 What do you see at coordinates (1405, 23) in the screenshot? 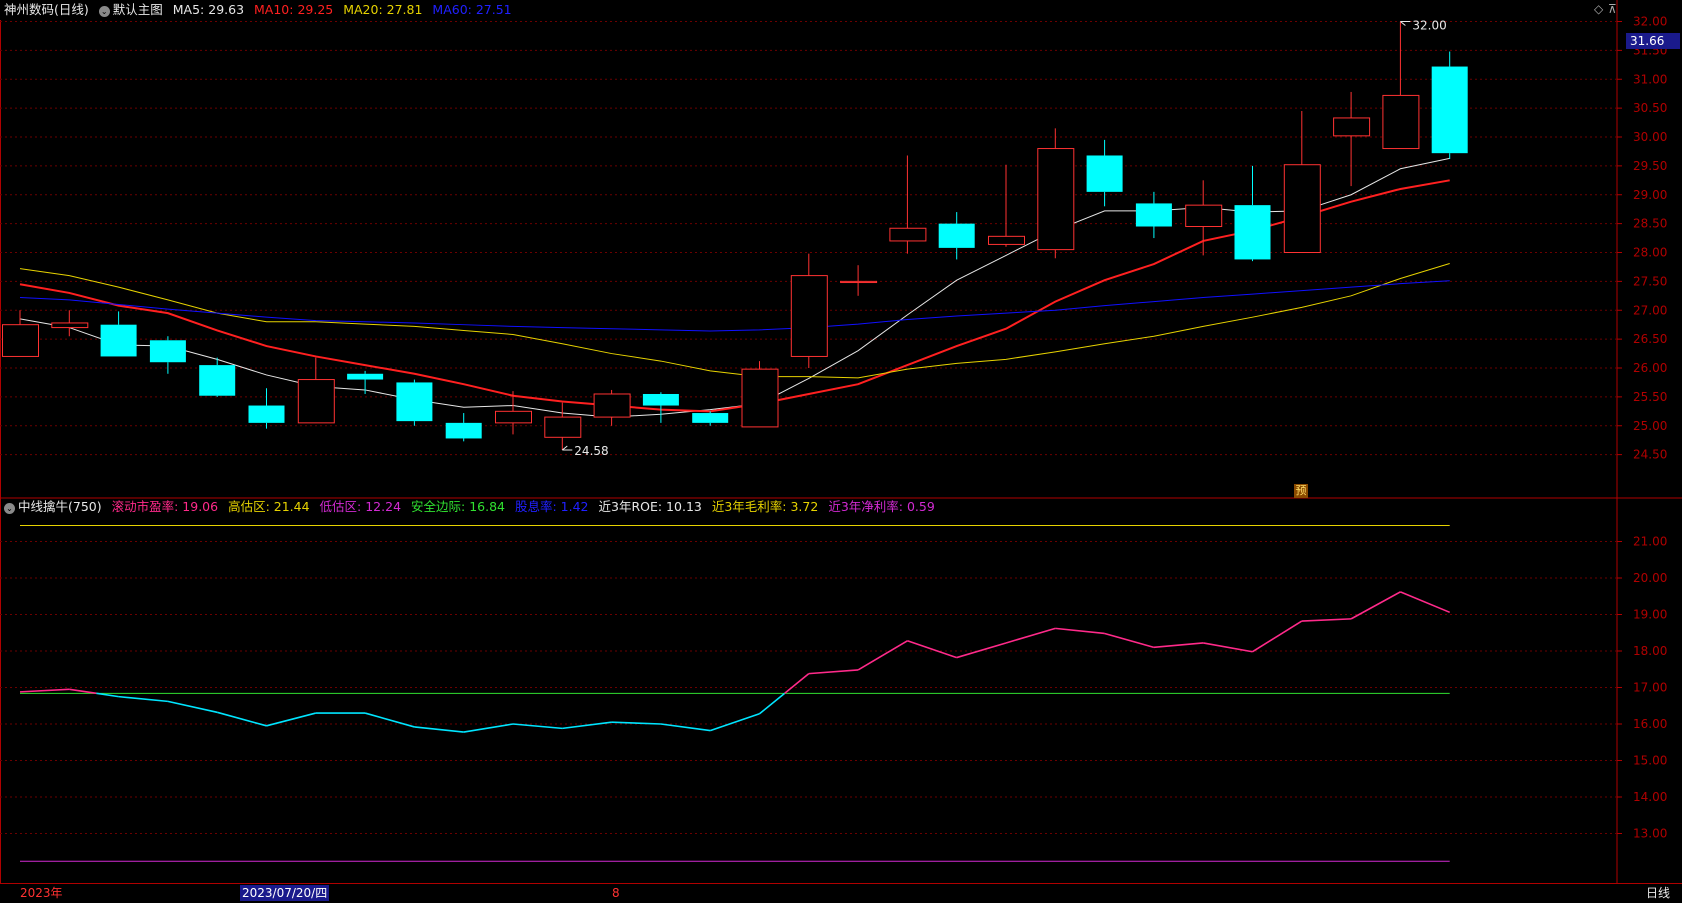
I see `high-marker-arrow` at bounding box center [1405, 23].